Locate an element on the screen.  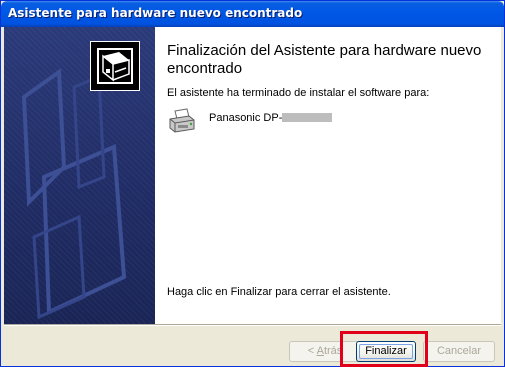
installed-device: Panasonic DP- is located at coordinates (317, 122).